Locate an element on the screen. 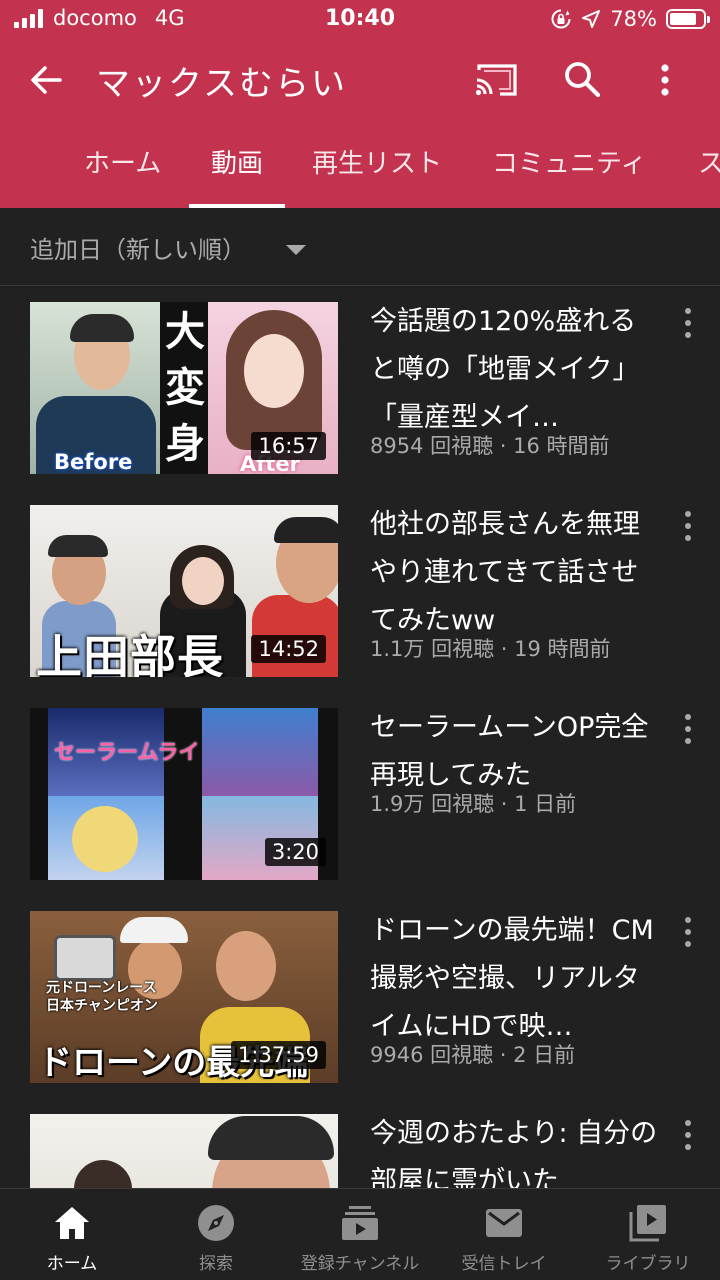  nav-library: ライブラリ is located at coordinates (648, 1234).